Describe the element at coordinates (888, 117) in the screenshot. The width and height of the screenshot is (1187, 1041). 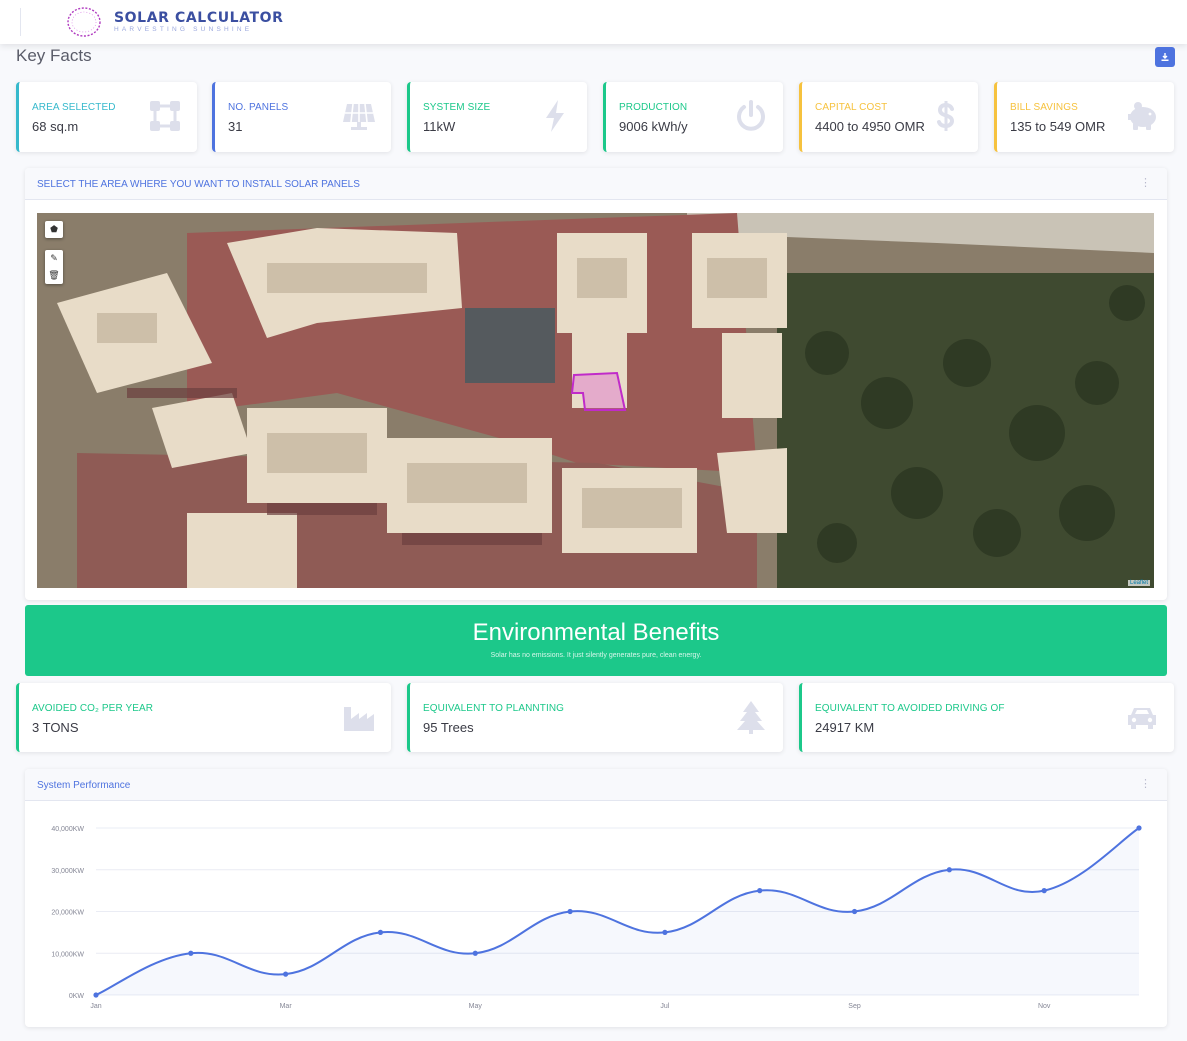
I see `stat-card-capital-cost: CAPITAL COST 4400 to 4950 OMR` at that location.